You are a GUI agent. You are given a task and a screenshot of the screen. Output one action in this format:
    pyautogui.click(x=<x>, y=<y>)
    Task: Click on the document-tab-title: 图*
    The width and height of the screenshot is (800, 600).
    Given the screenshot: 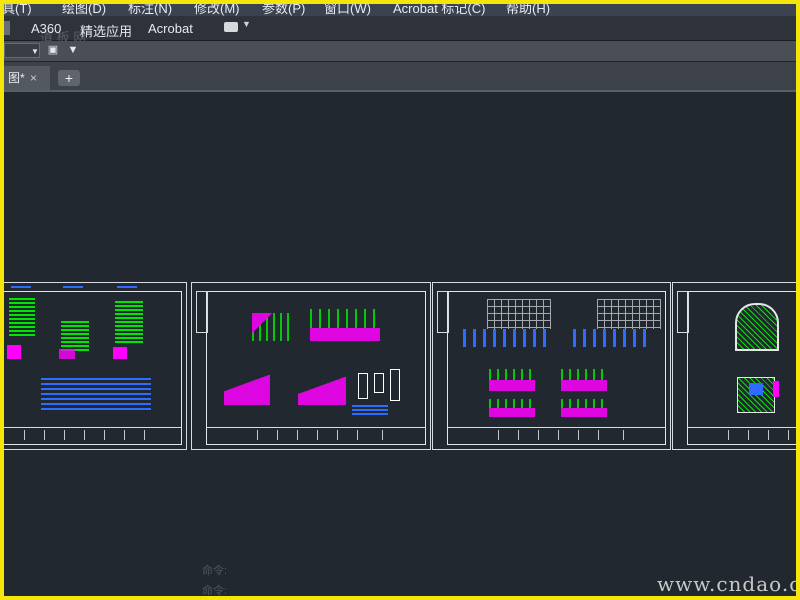 What is the action you would take?
    pyautogui.click(x=16, y=78)
    